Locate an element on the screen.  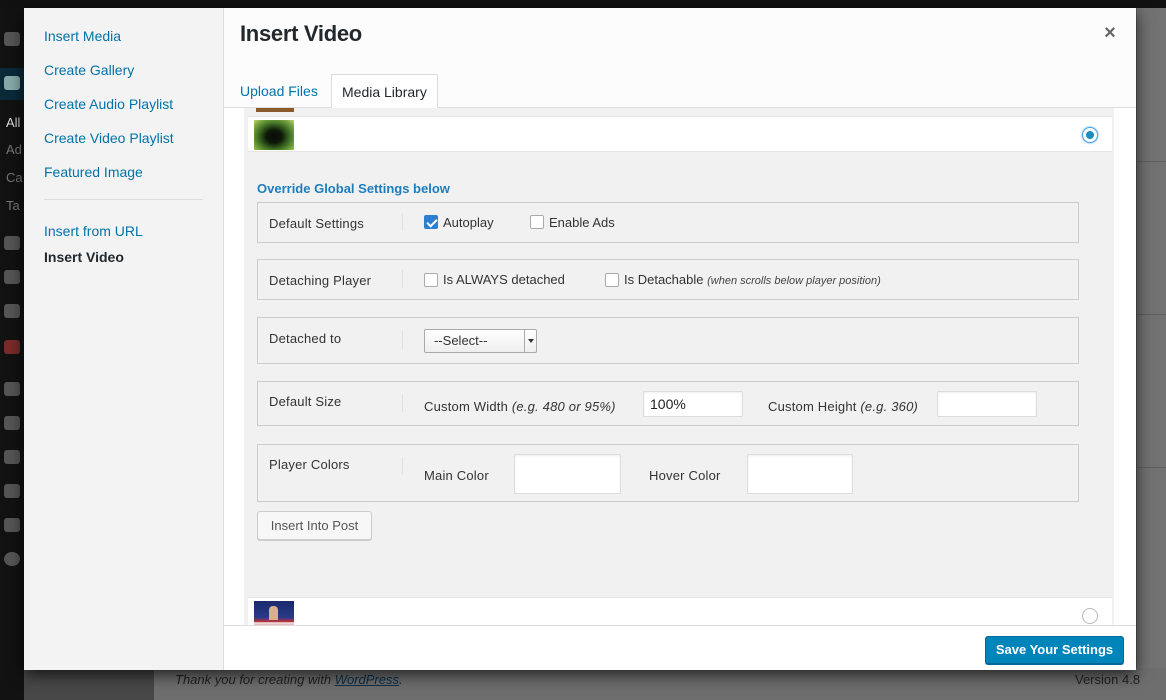
frame-title-bar: Insert Video is located at coordinates (680, 36).